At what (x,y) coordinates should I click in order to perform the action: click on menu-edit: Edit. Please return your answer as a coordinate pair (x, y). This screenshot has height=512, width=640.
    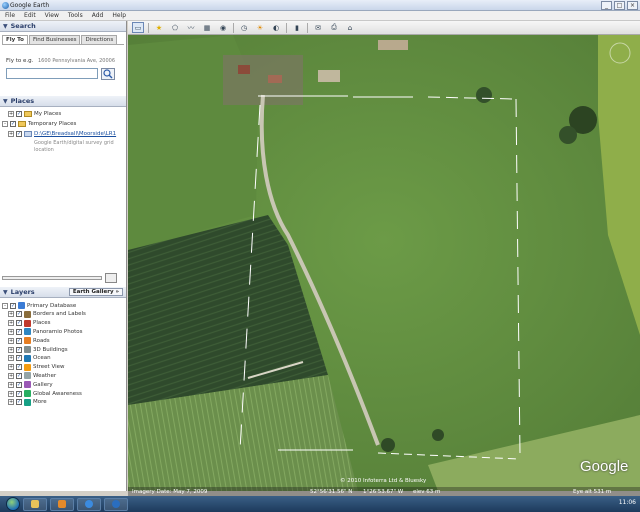
    Looking at the image, I should click on (30, 15).